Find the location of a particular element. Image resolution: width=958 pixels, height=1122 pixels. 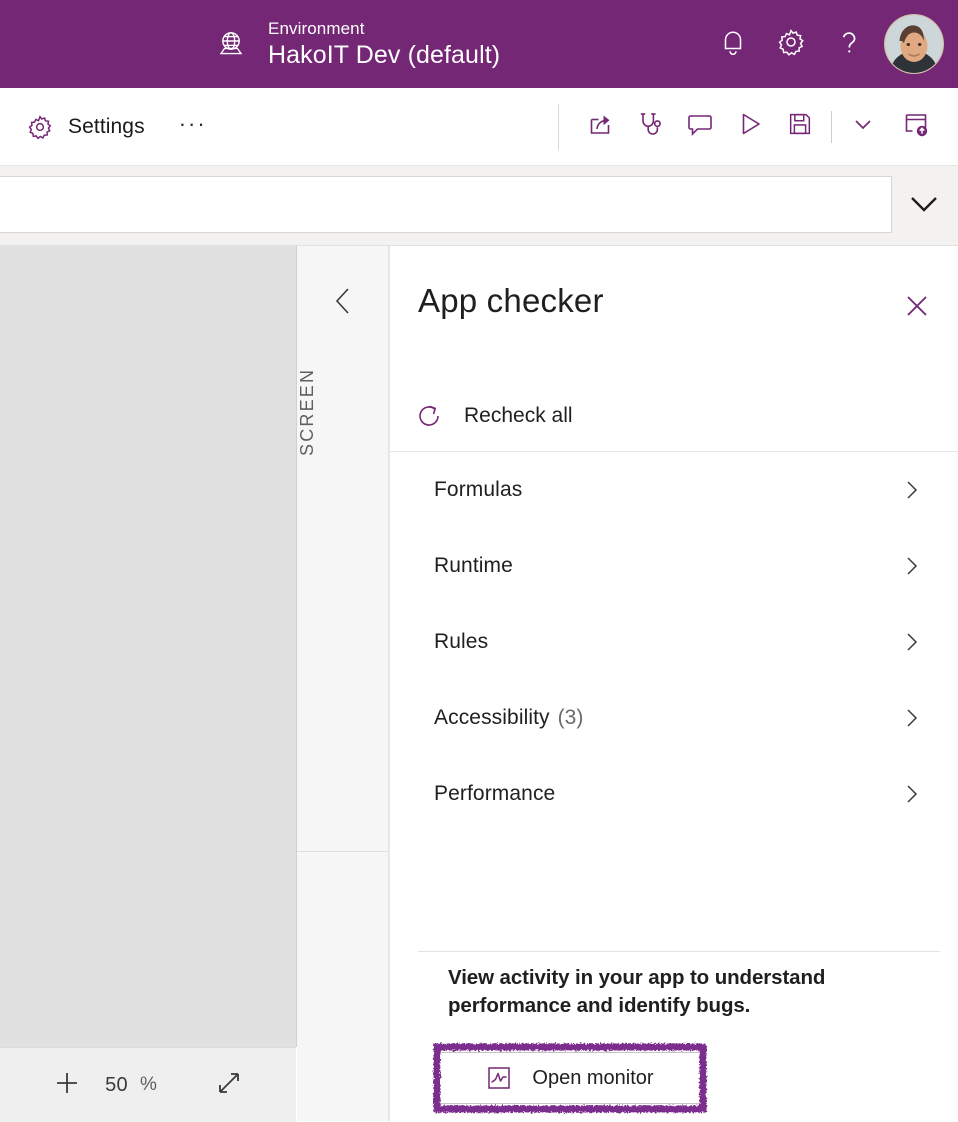

recheck-all-button: Recheck all is located at coordinates (494, 416).